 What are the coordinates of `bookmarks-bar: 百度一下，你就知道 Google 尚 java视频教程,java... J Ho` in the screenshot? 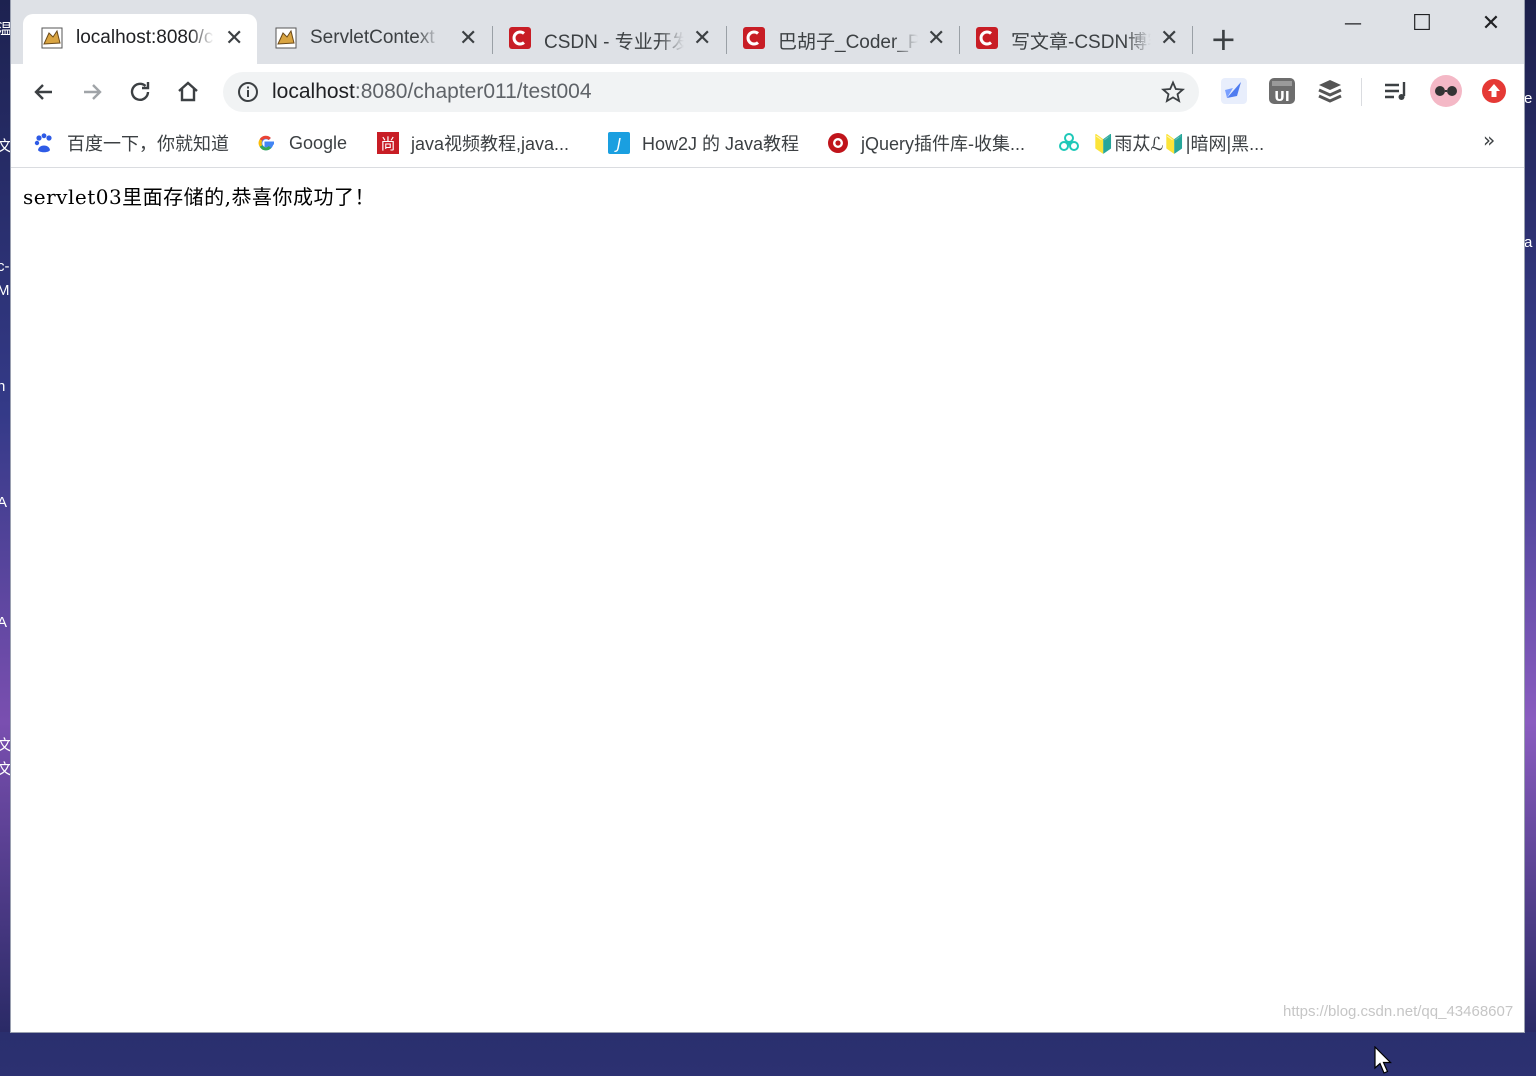 It's located at (767, 144).